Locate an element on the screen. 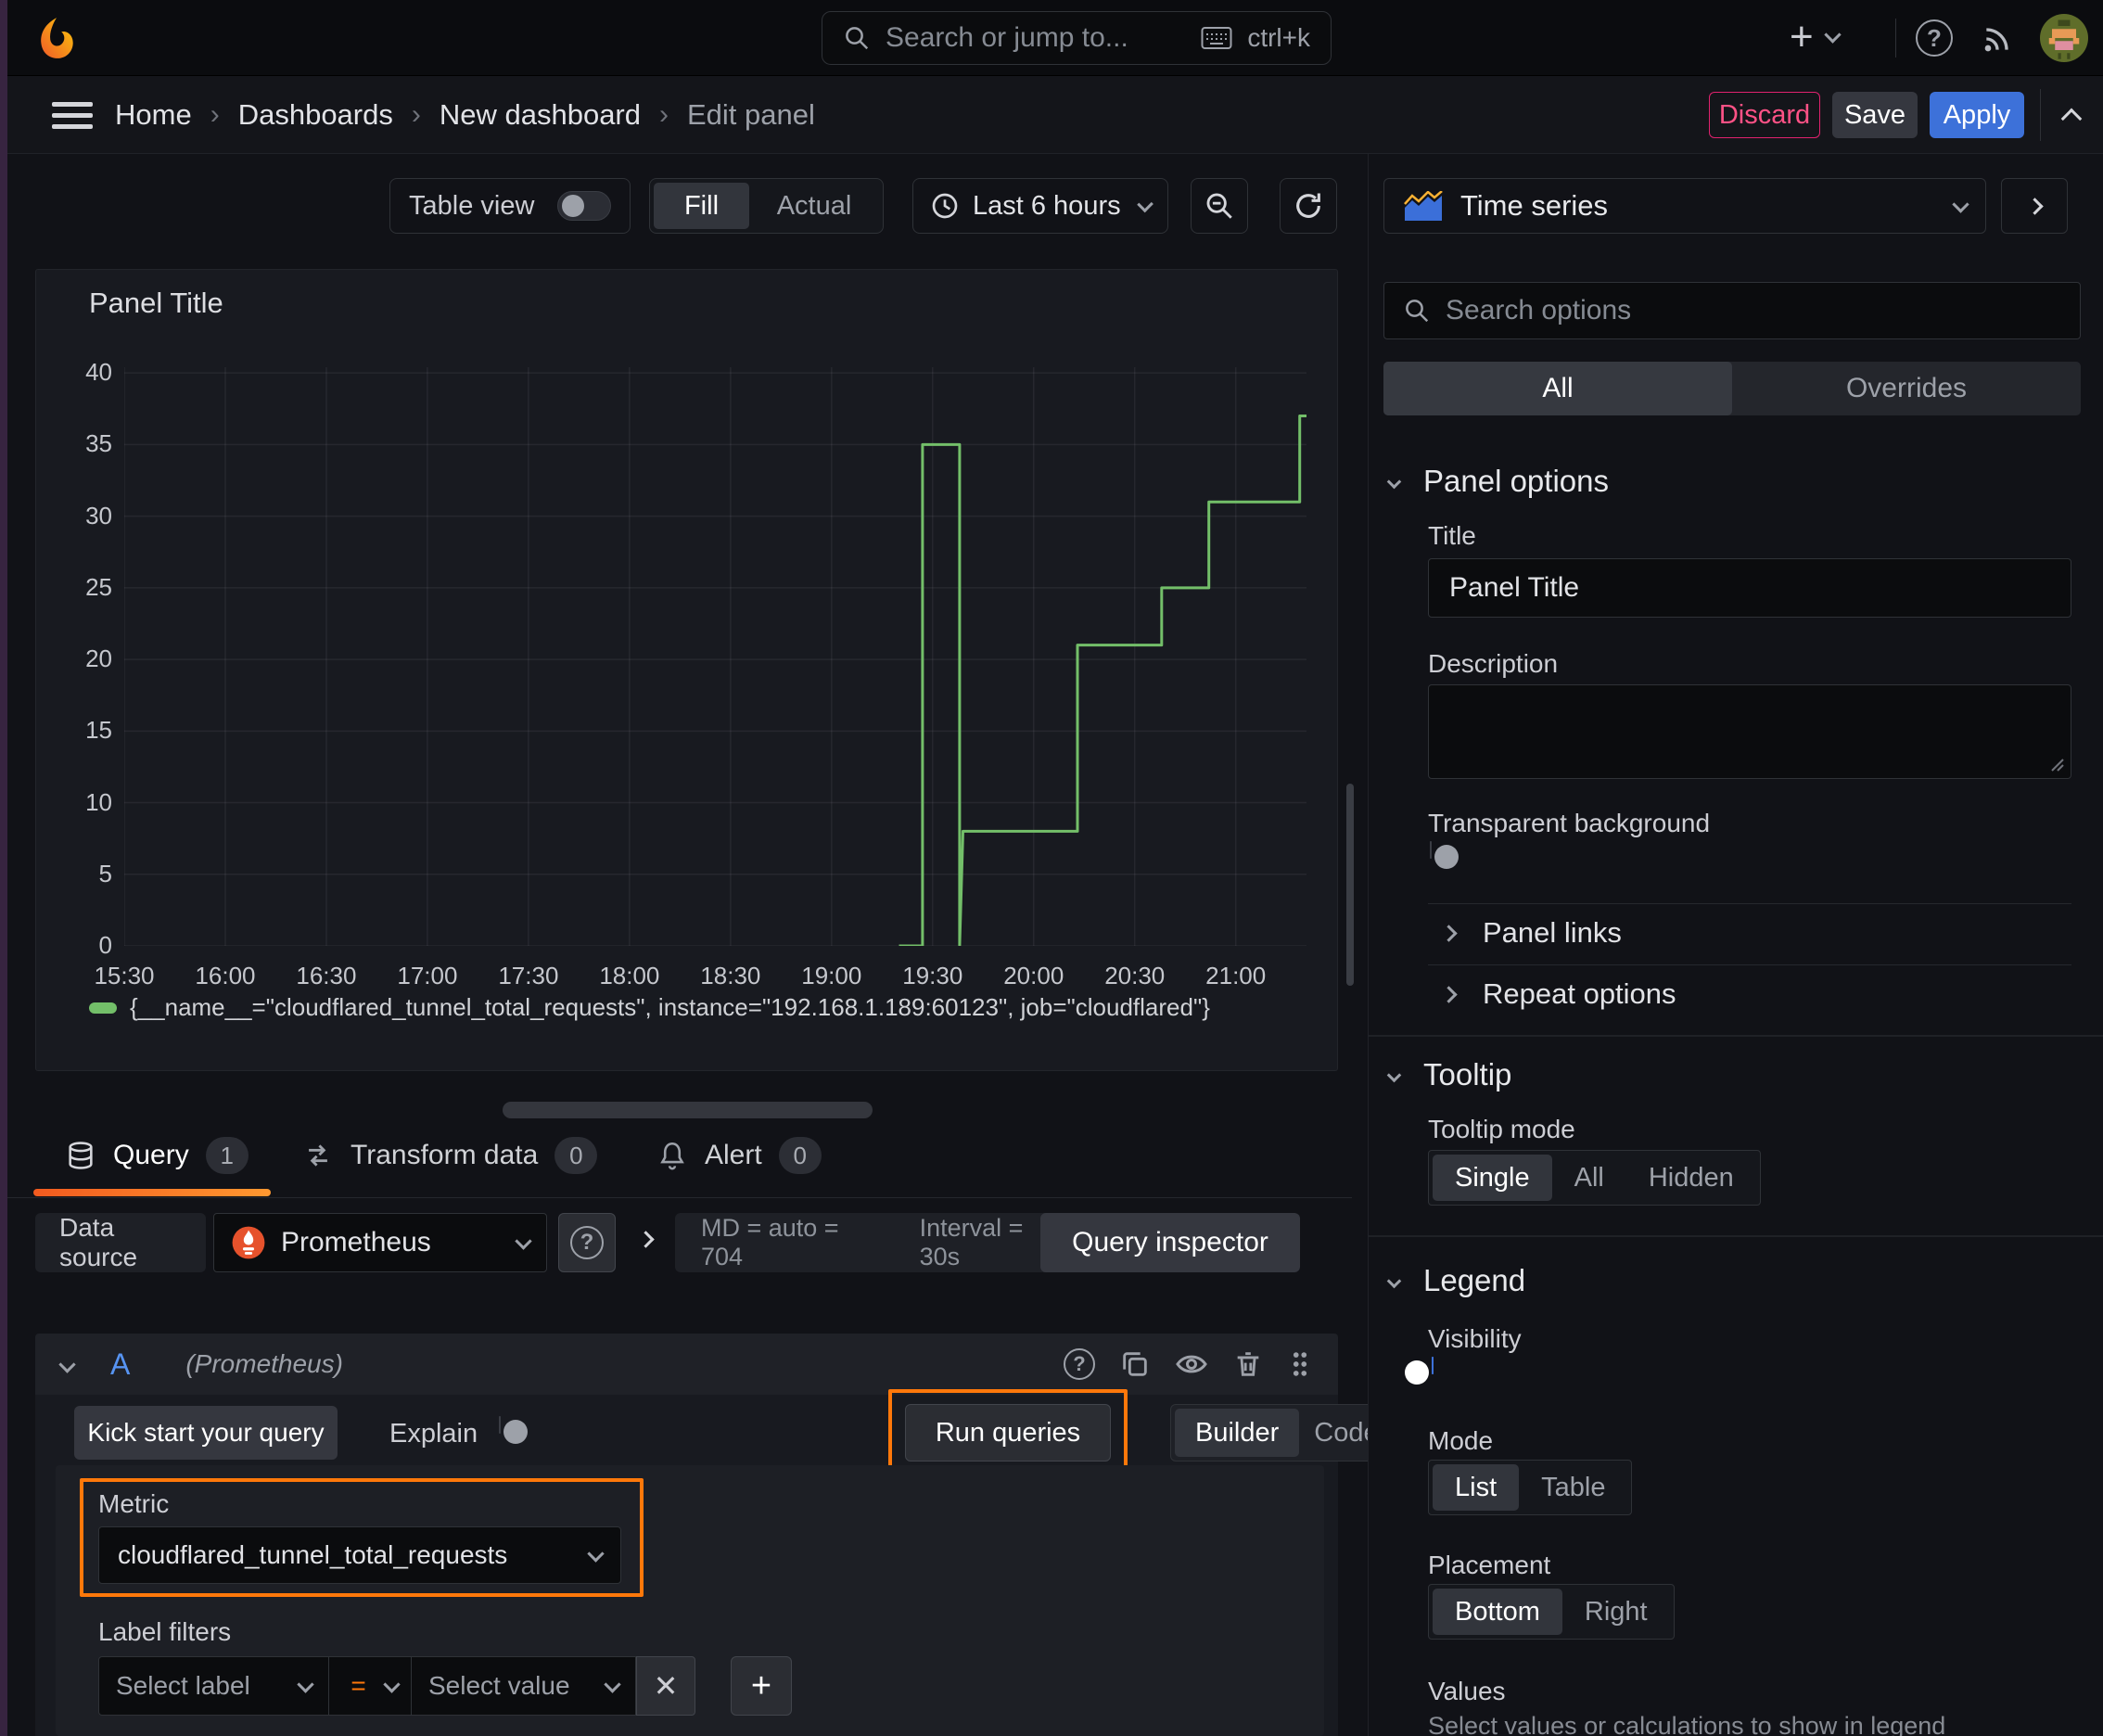 The width and height of the screenshot is (2103, 1736). apply-button: Apply is located at coordinates (1977, 115).